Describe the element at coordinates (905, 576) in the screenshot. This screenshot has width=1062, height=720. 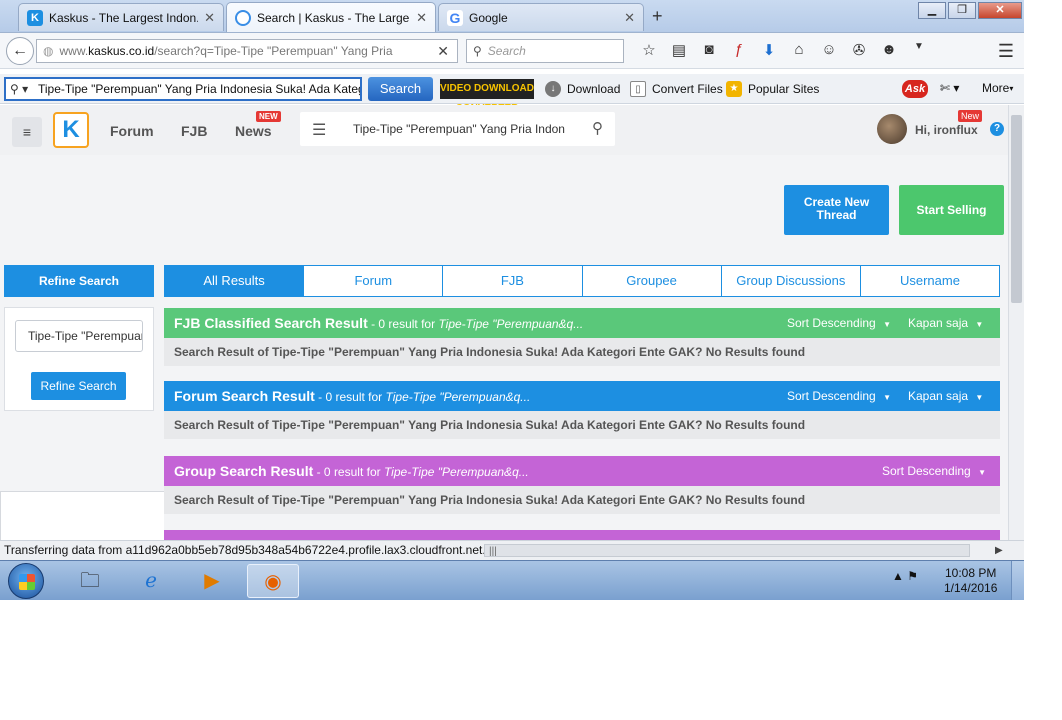
I see `tray-overflow-icon: ▲ ⚑` at that location.